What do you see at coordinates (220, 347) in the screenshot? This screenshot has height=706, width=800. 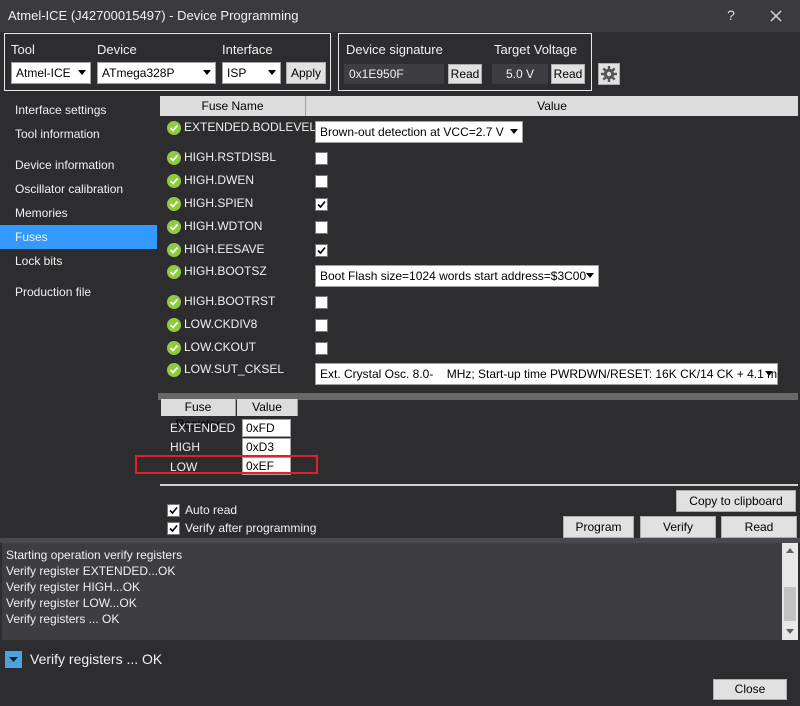 I see `fuse-name-low-ckout: LOW.CKOUT` at bounding box center [220, 347].